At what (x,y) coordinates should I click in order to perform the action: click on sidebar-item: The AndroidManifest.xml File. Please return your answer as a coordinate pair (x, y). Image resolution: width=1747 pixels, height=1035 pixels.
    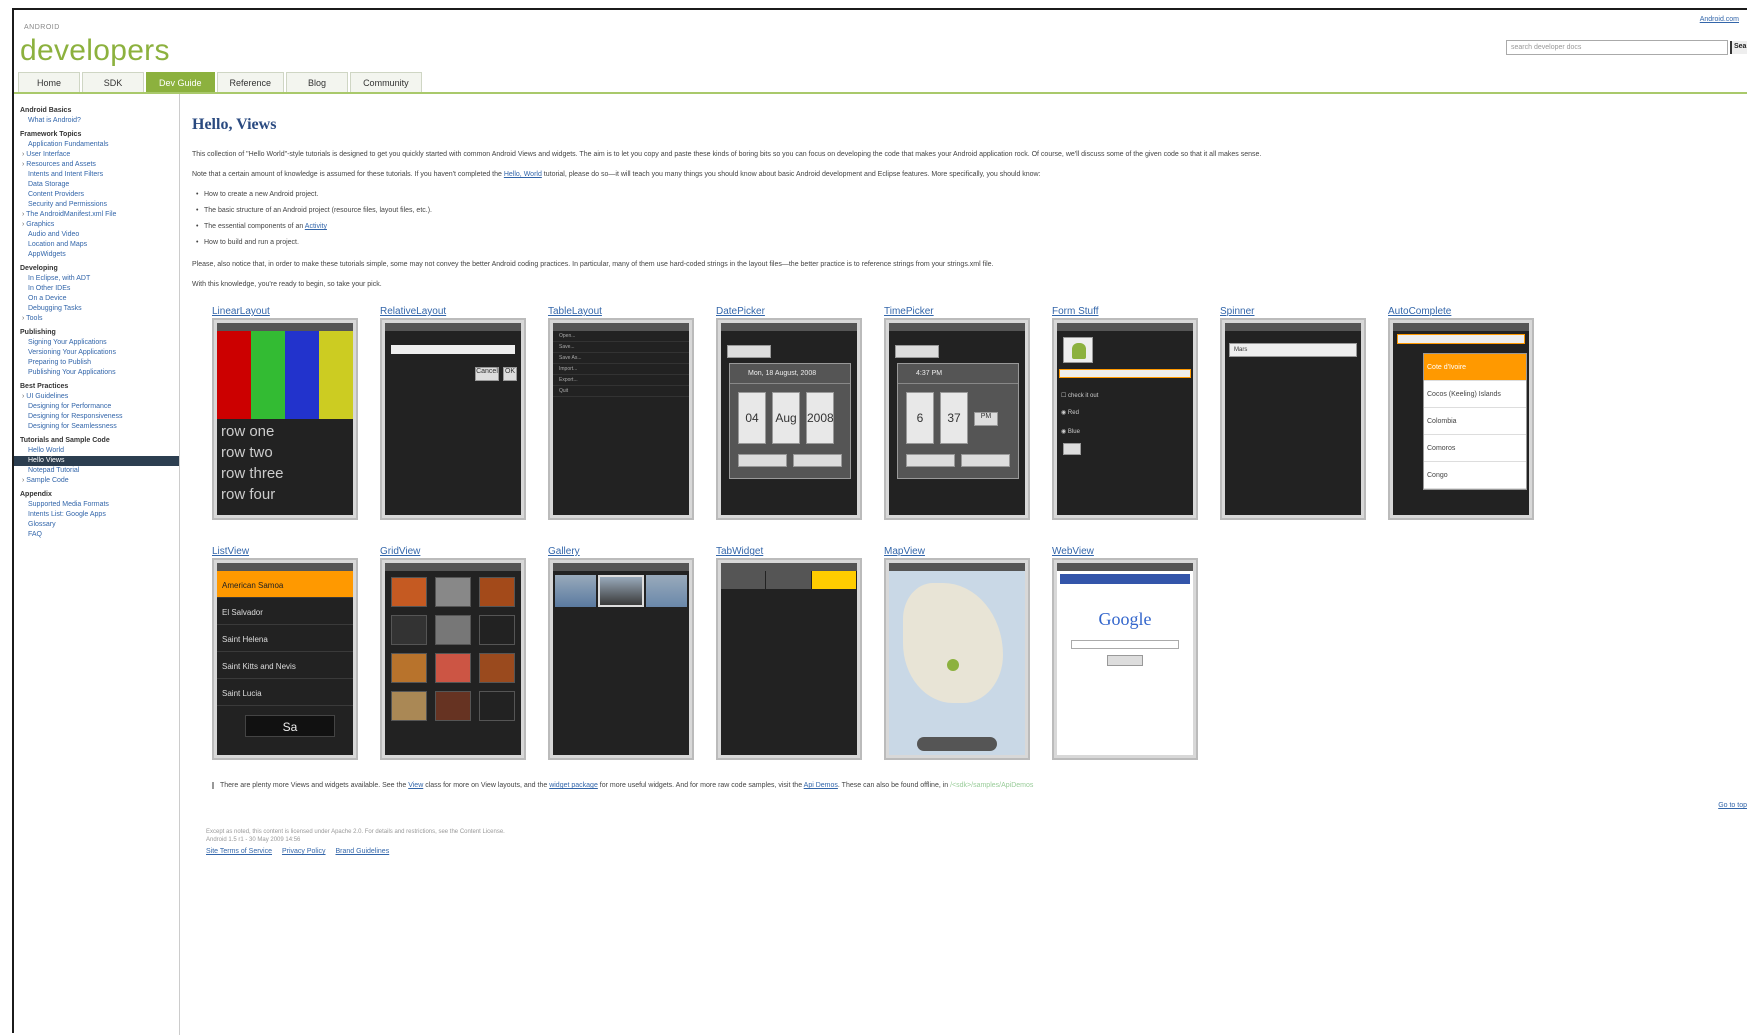
    Looking at the image, I should click on (96, 215).